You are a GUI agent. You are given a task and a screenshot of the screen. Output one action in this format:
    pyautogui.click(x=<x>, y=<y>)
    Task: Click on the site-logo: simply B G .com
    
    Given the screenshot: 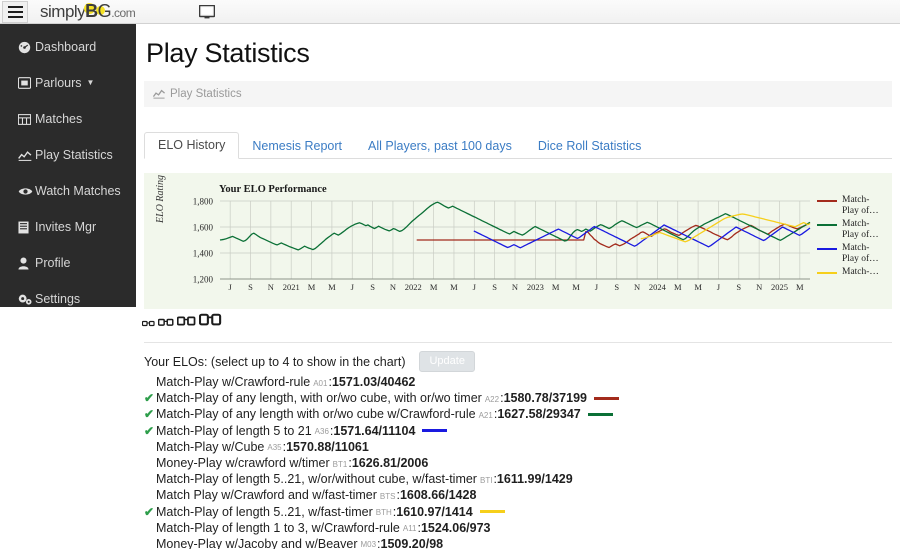 What is the action you would take?
    pyautogui.click(x=88, y=11)
    